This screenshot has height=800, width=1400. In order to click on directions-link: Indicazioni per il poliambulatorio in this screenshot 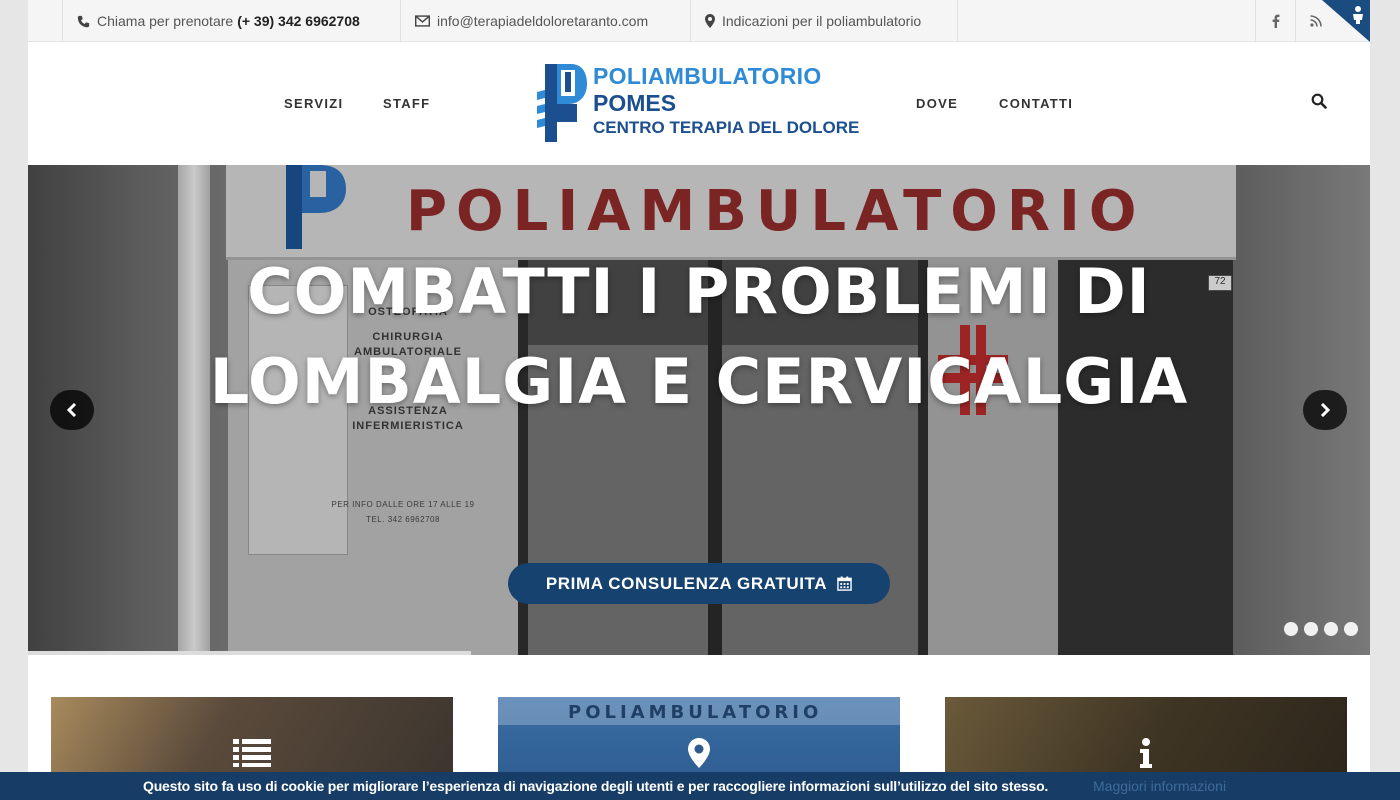, I will do `click(824, 21)`.